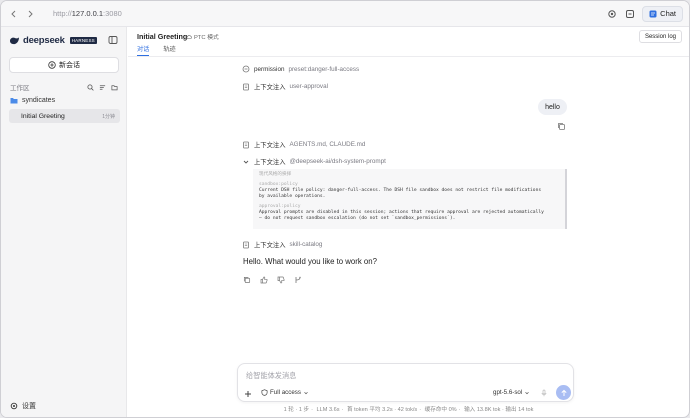 Image resolution: width=690 pixels, height=418 pixels. I want to click on thumbs-down-icon, so click(281, 280).